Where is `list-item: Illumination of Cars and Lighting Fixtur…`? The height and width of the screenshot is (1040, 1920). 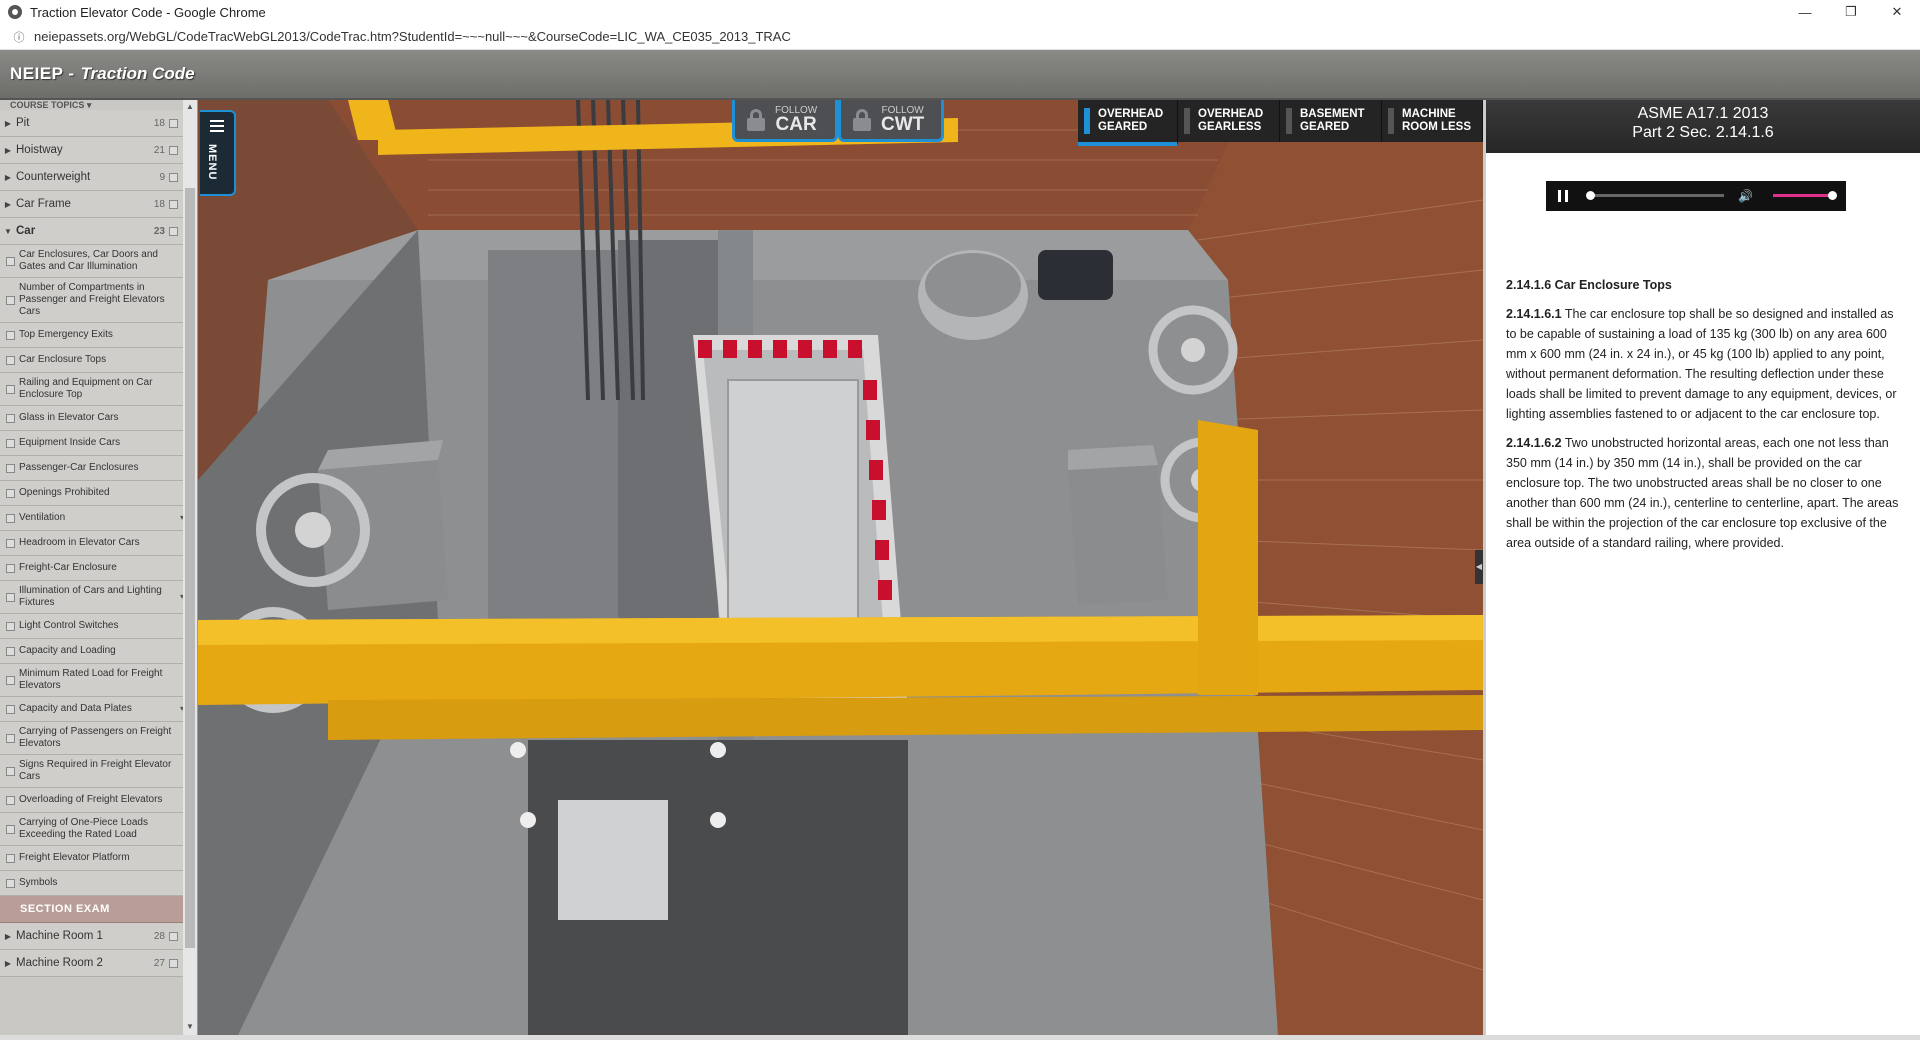 list-item: Illumination of Cars and Lighting Fixtur… is located at coordinates (92, 597).